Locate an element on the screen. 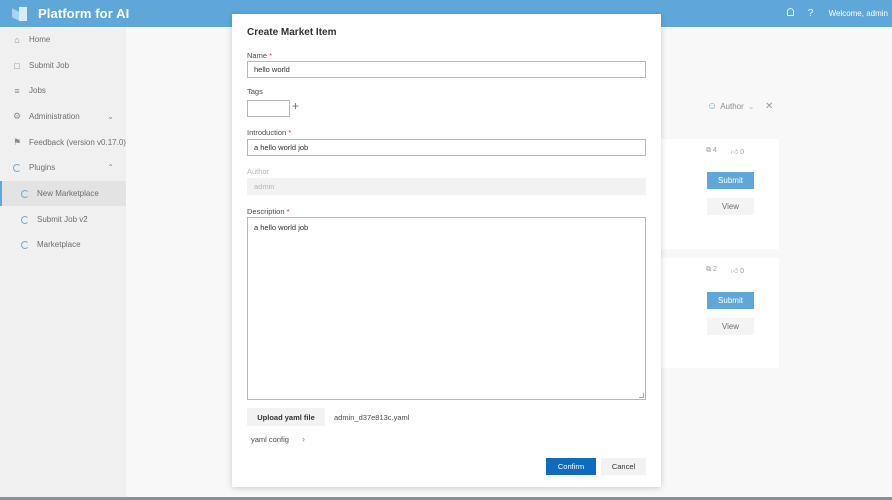 The width and height of the screenshot is (892, 500). dialog-title: Create Market Item is located at coordinates (292, 32).